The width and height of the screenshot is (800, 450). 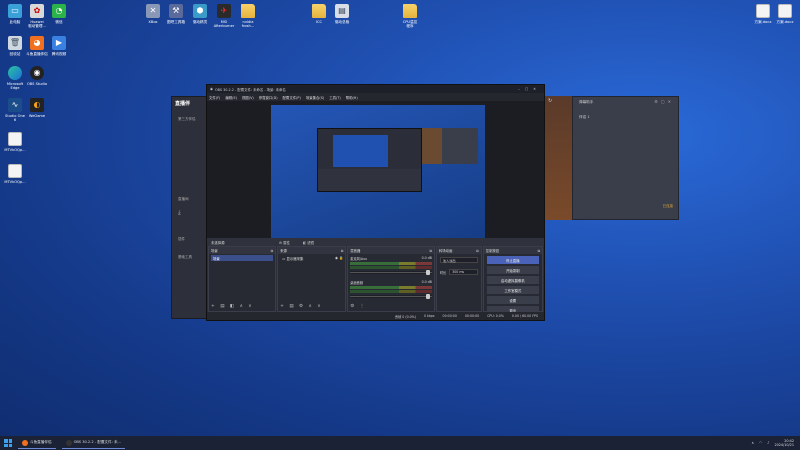 I want to click on desktop-icon-msi: ✈ MSI Afterburner, so click(x=224, y=16).